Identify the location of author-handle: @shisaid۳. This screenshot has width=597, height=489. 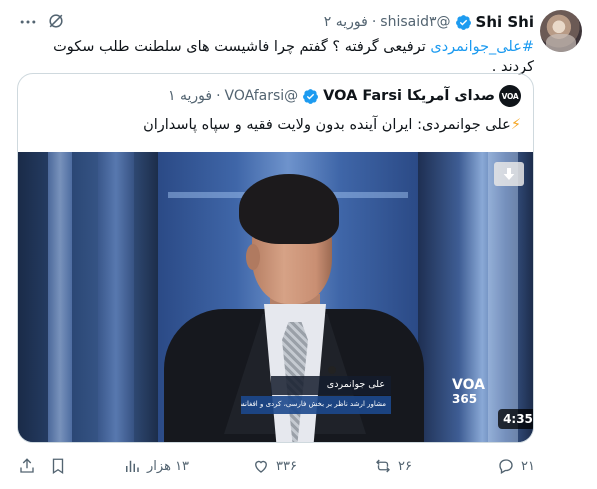
(415, 22).